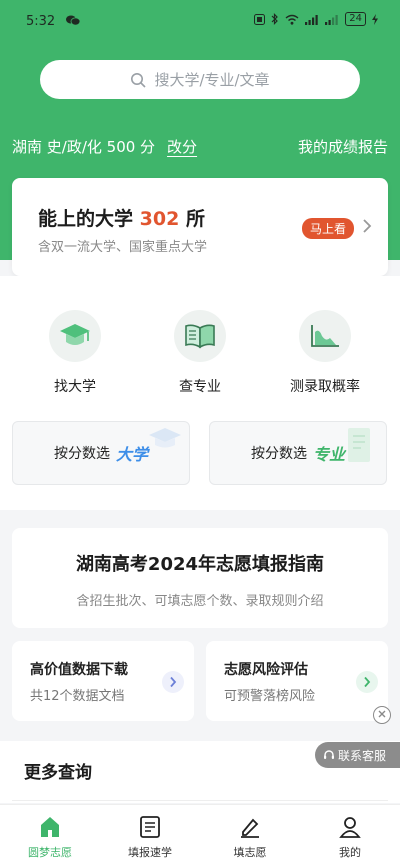  I want to click on more-queries-title: 更多查询, so click(58, 773).